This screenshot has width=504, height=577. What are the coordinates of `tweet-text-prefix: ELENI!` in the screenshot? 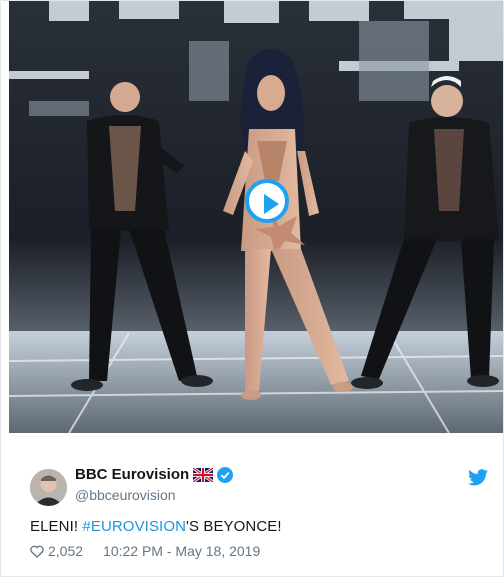 It's located at (56, 526).